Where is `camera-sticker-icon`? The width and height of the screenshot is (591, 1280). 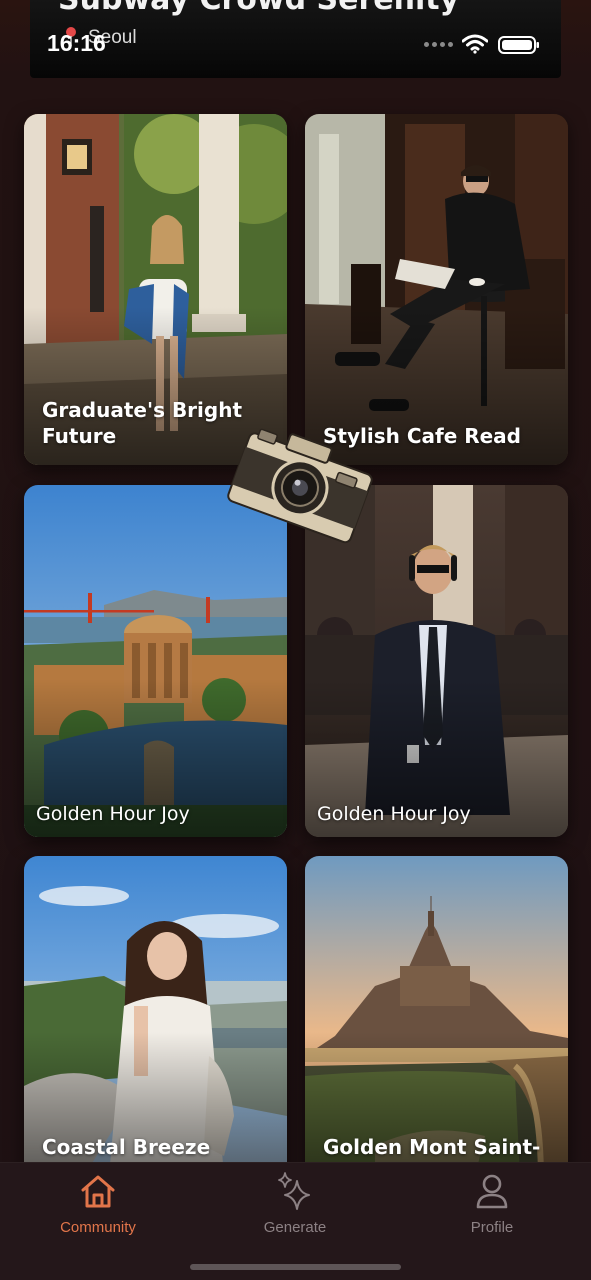 camera-sticker-icon is located at coordinates (300, 486).